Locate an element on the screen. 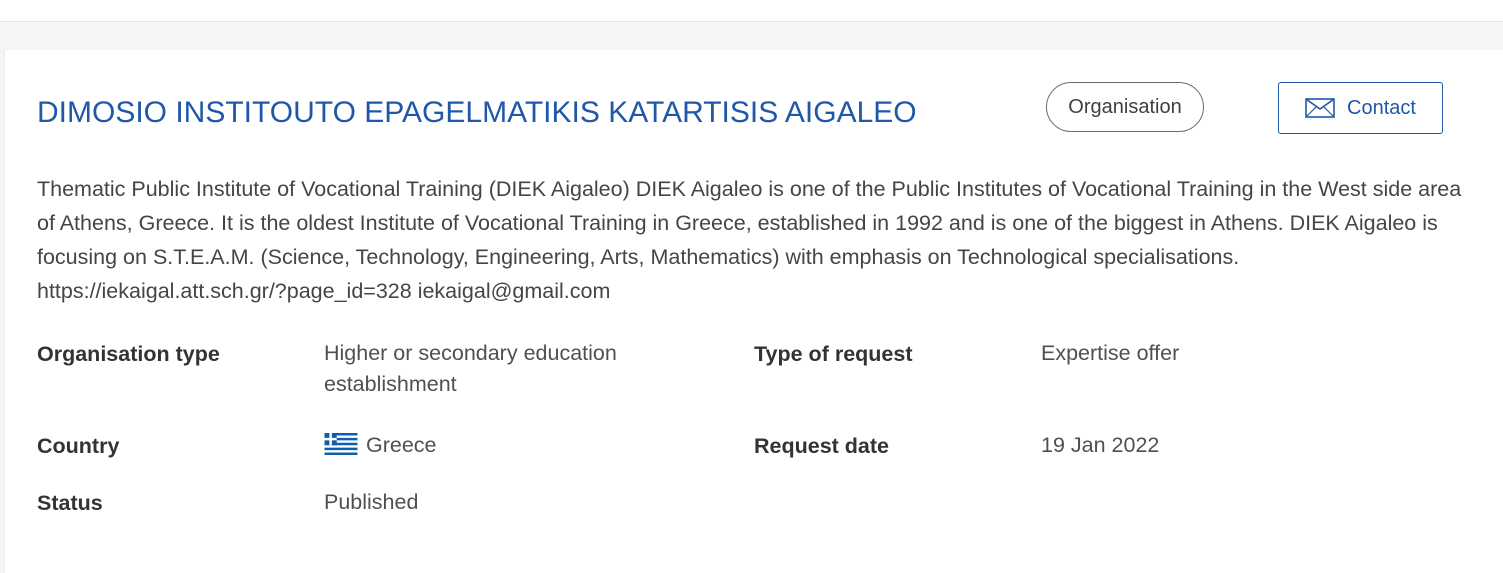  organisation-type-badge: Organisation is located at coordinates (1125, 107).